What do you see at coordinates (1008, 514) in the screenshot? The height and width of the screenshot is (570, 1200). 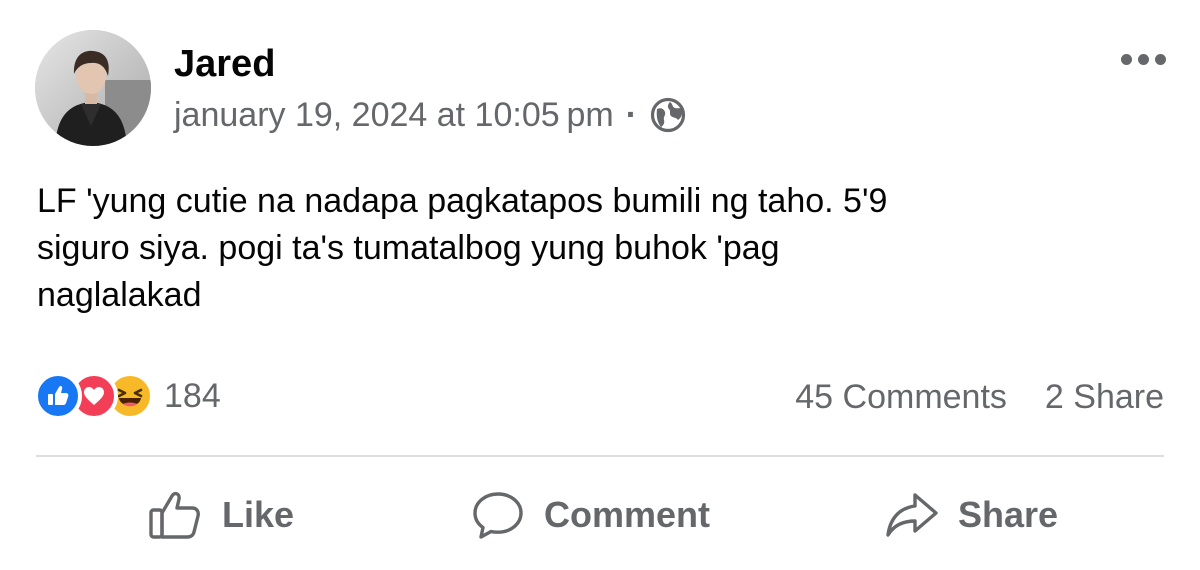 I see `share-label: Share` at bounding box center [1008, 514].